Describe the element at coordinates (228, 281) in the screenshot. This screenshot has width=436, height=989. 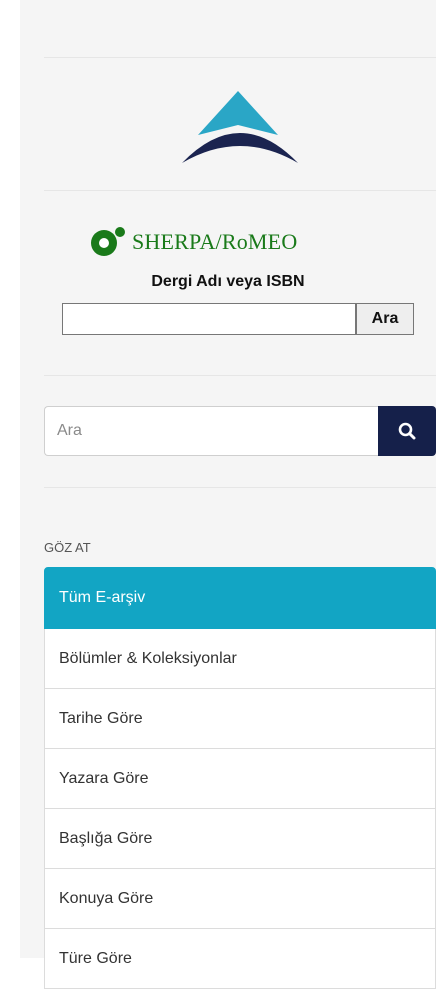
I see `romeo-search-label: Dergi Adı veya ISBN` at that location.